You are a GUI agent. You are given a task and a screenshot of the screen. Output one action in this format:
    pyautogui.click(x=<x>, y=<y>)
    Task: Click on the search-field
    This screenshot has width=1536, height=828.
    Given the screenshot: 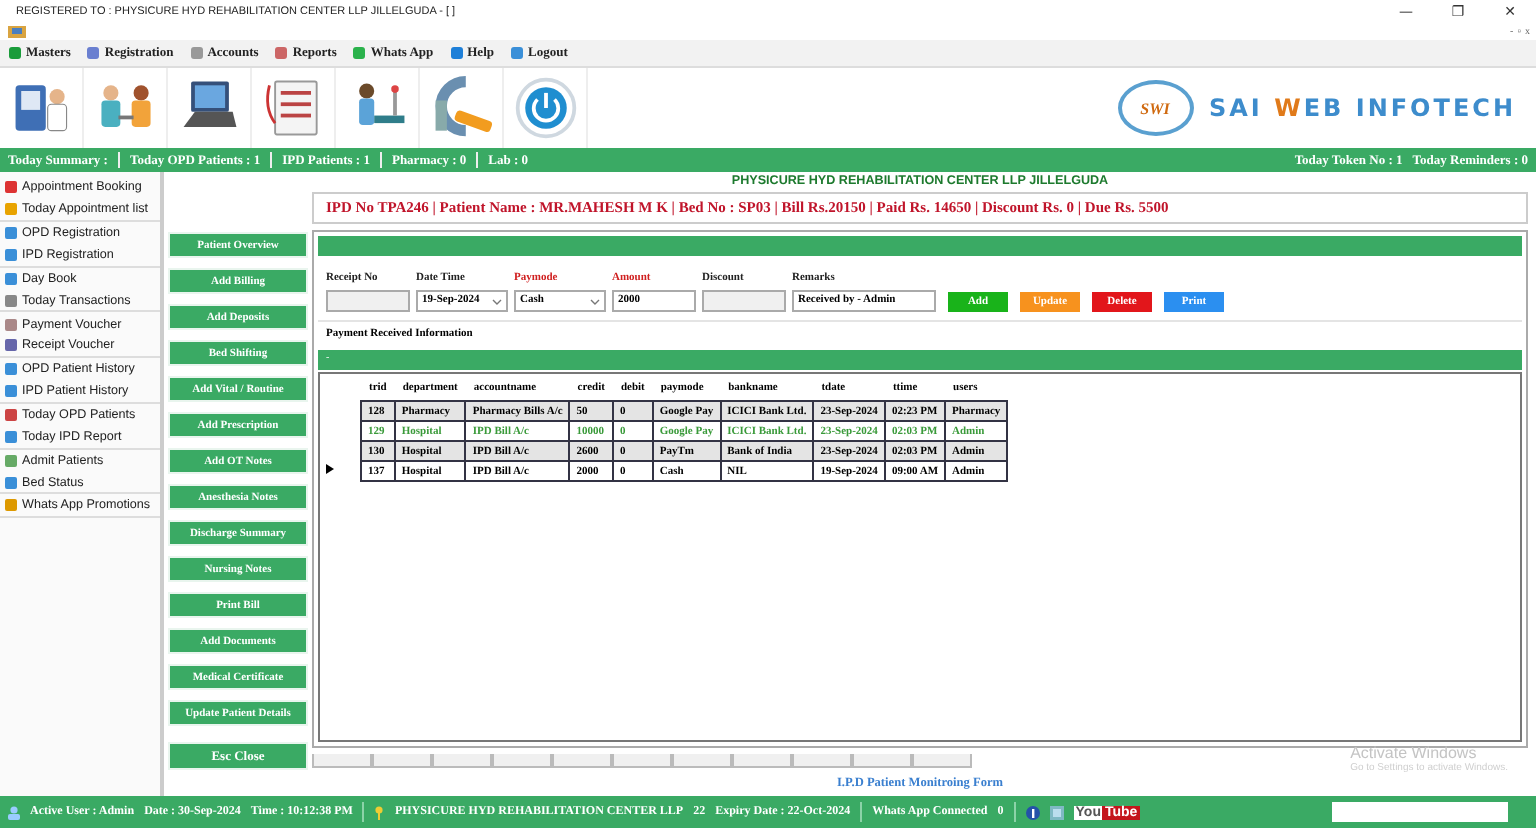 What is the action you would take?
    pyautogui.click(x=1420, y=812)
    